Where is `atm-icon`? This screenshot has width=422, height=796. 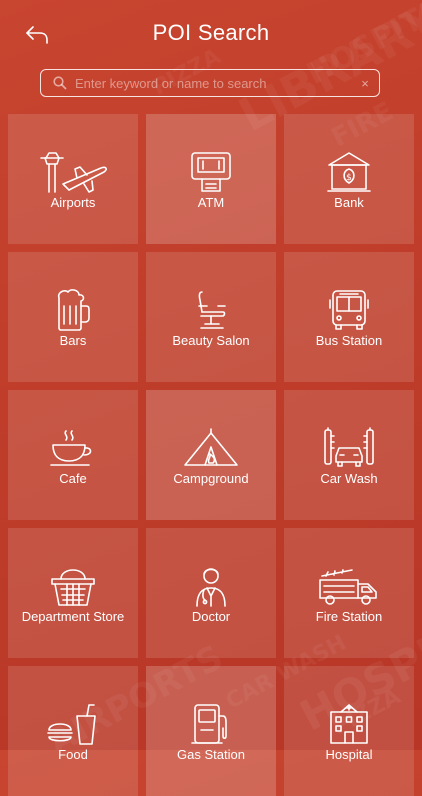
atm-icon is located at coordinates (211, 172).